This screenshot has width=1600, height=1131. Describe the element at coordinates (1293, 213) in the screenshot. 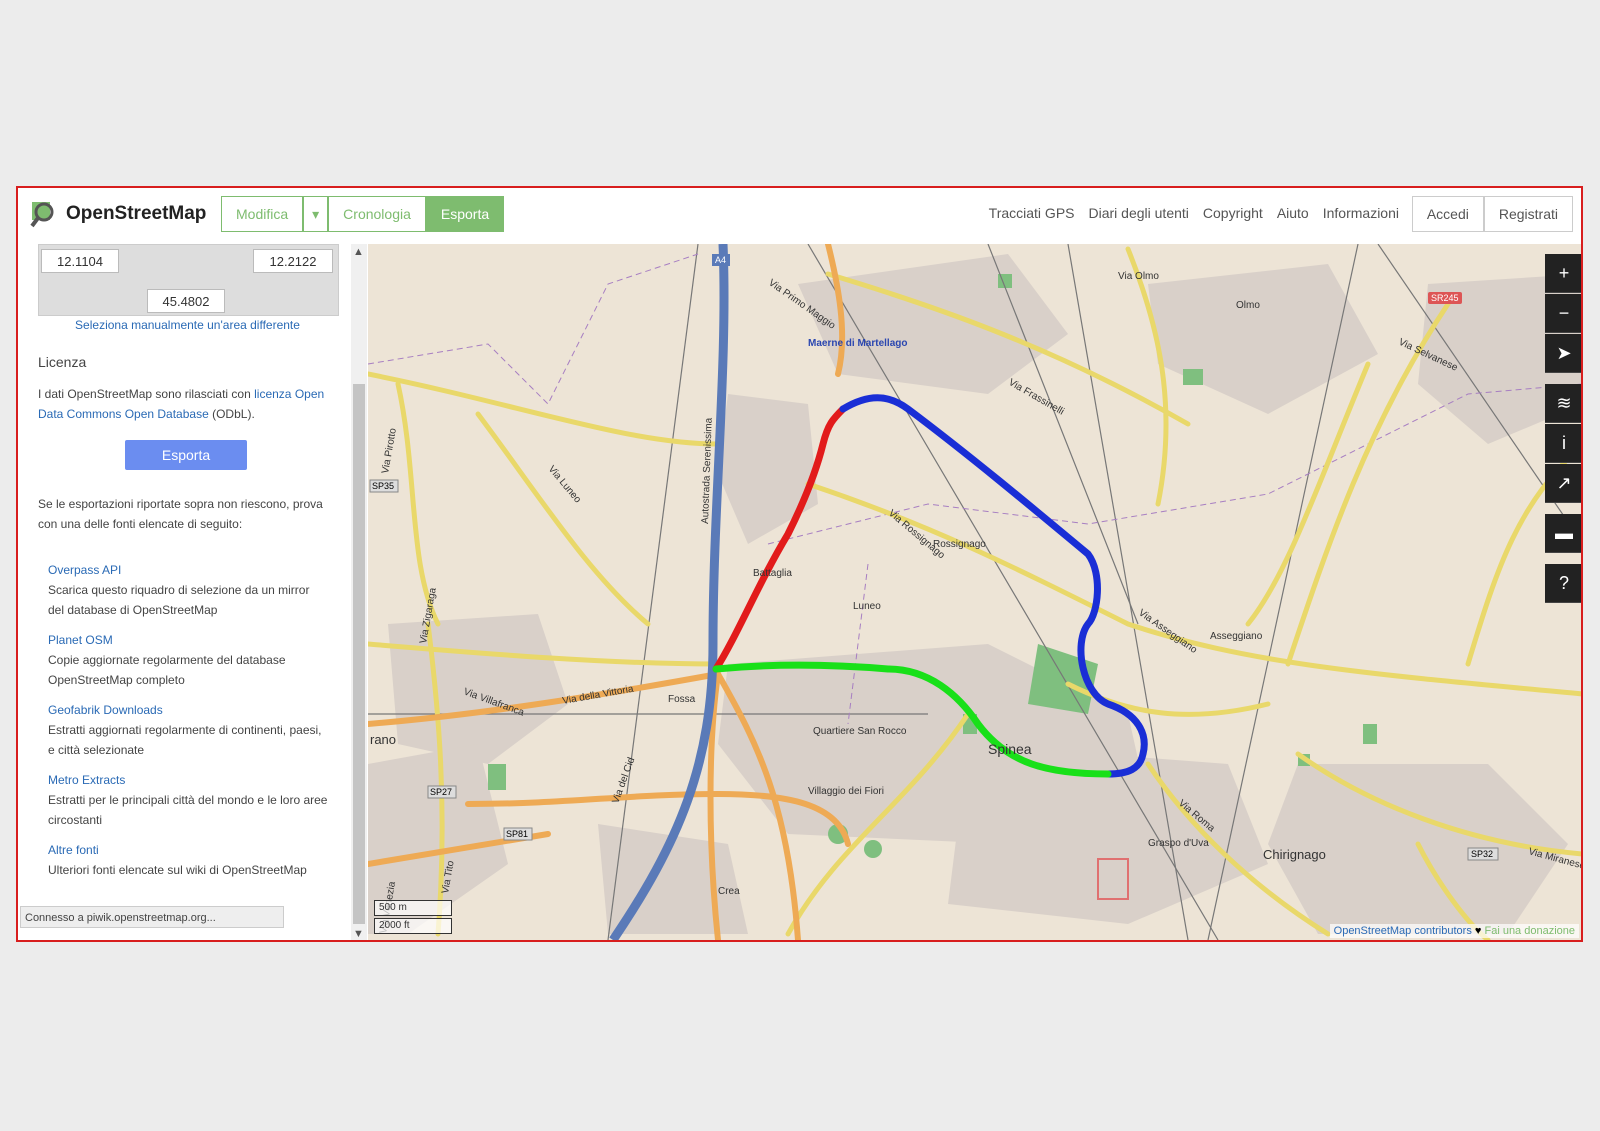

I see `nav-help: Aiuto` at that location.